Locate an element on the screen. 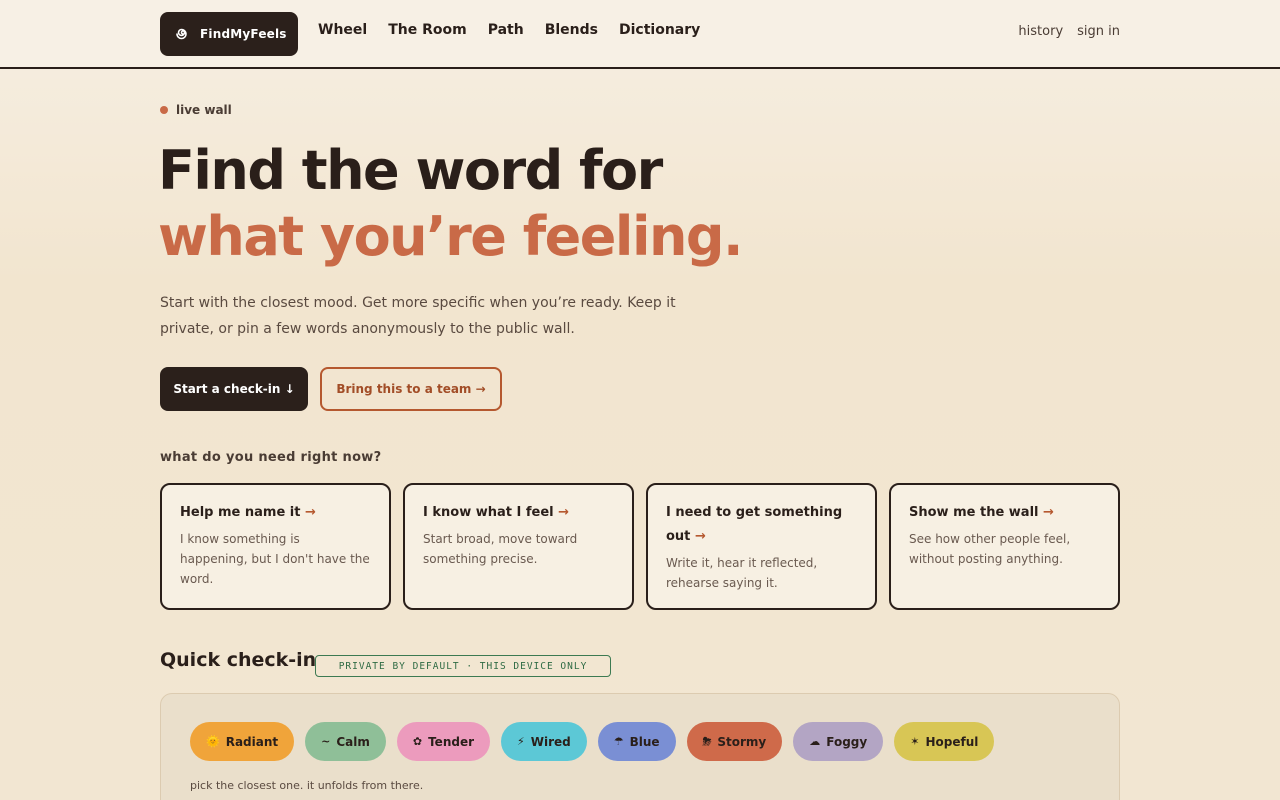  mood-chip-hopeful: ✶ Hopeful is located at coordinates (944, 741).